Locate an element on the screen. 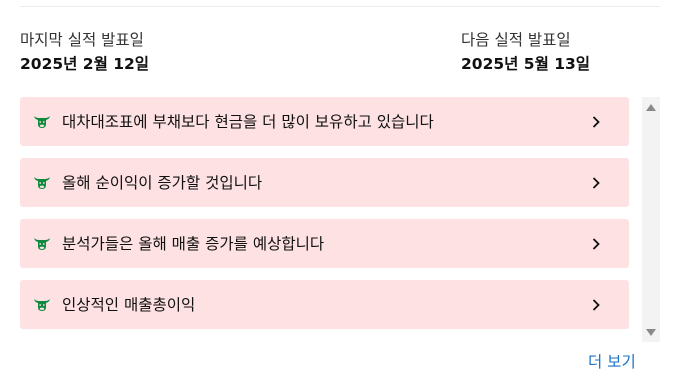 This screenshot has height=375, width=689. insight-text: 대차대조표에 부채보다 현금을 더 많이 보유하고 있습니다 is located at coordinates (248, 121).